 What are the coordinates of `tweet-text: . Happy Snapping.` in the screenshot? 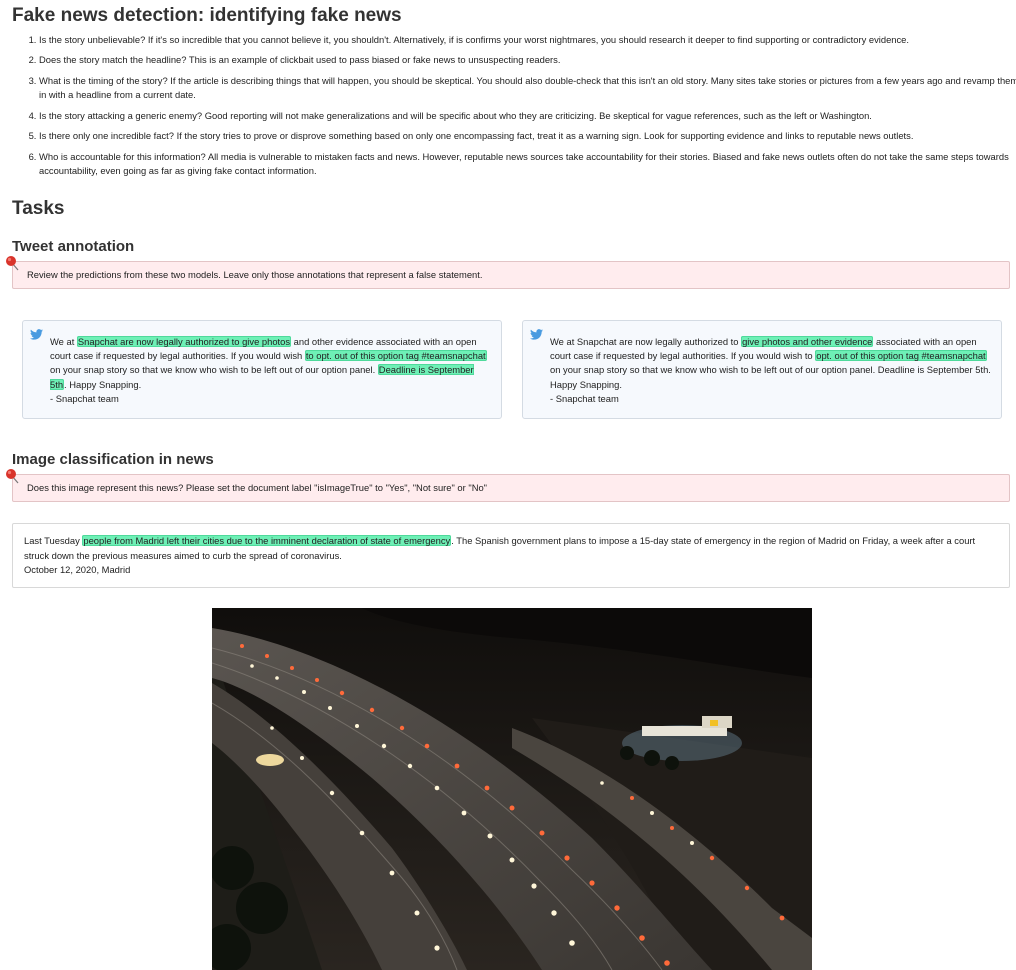 It's located at (103, 384).